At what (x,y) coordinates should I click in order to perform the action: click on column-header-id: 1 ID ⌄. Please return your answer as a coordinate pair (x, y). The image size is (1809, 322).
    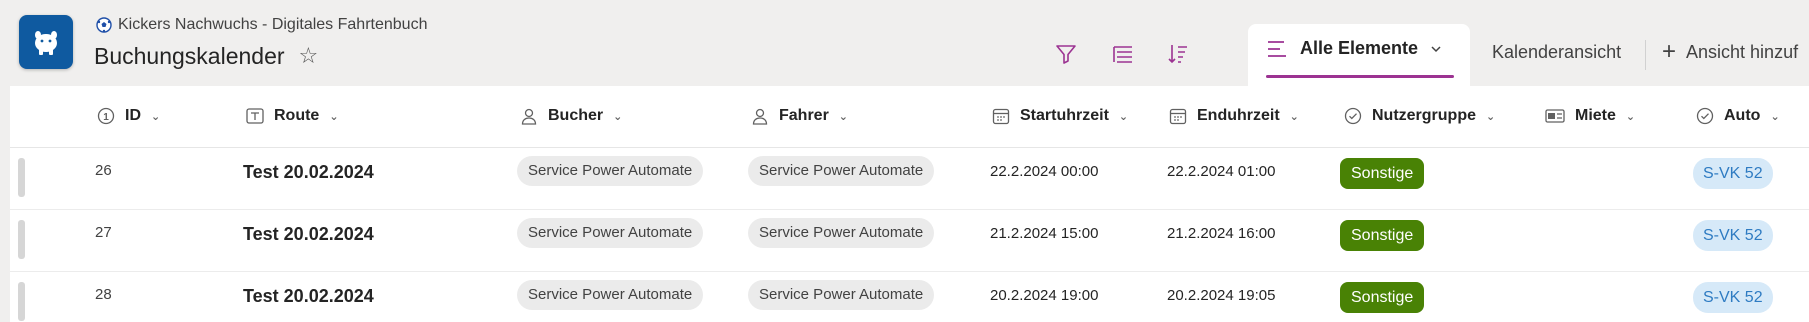
    Looking at the image, I should click on (128, 116).